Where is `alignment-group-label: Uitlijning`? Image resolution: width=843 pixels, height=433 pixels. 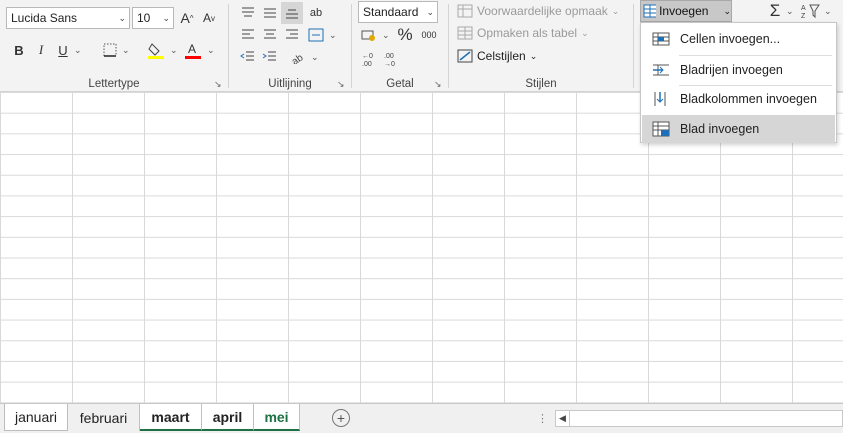 alignment-group-label: Uitlijning is located at coordinates (290, 84).